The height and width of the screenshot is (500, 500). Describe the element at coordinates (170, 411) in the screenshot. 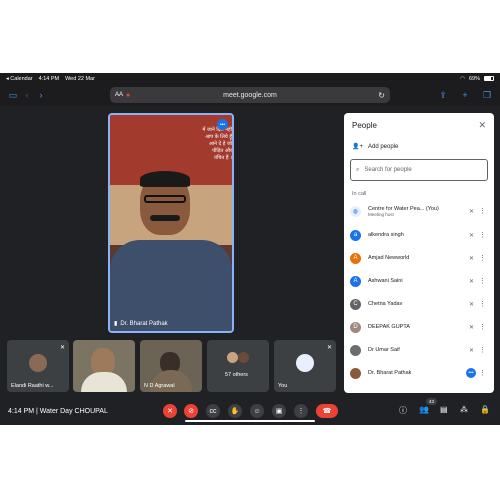

I see `mic-toggle-button: ✕` at that location.